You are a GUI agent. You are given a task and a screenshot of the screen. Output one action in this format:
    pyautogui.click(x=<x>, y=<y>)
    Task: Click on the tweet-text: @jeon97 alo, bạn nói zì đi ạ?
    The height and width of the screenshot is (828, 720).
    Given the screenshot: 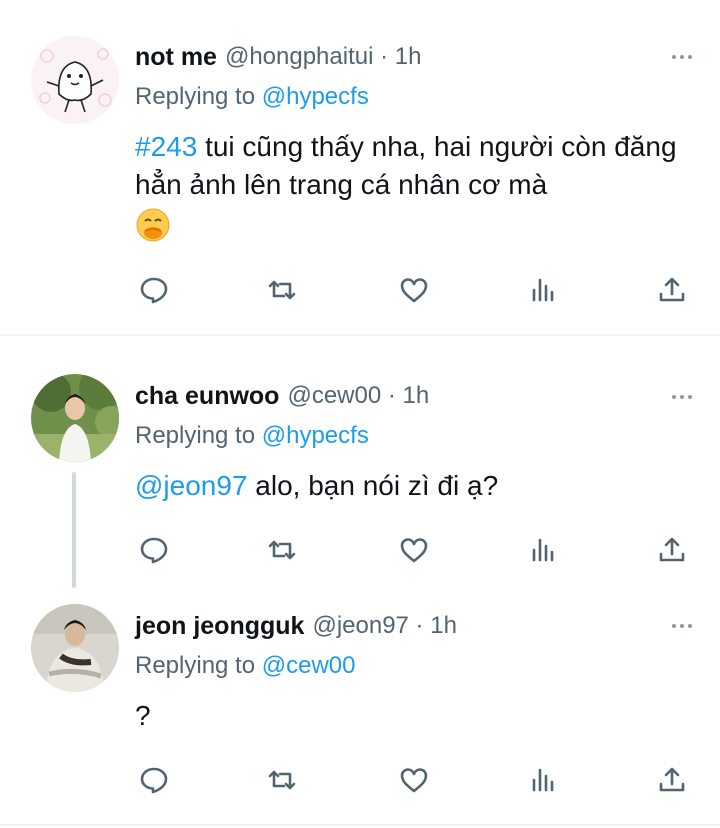 What is the action you would take?
    pyautogui.click(x=417, y=486)
    